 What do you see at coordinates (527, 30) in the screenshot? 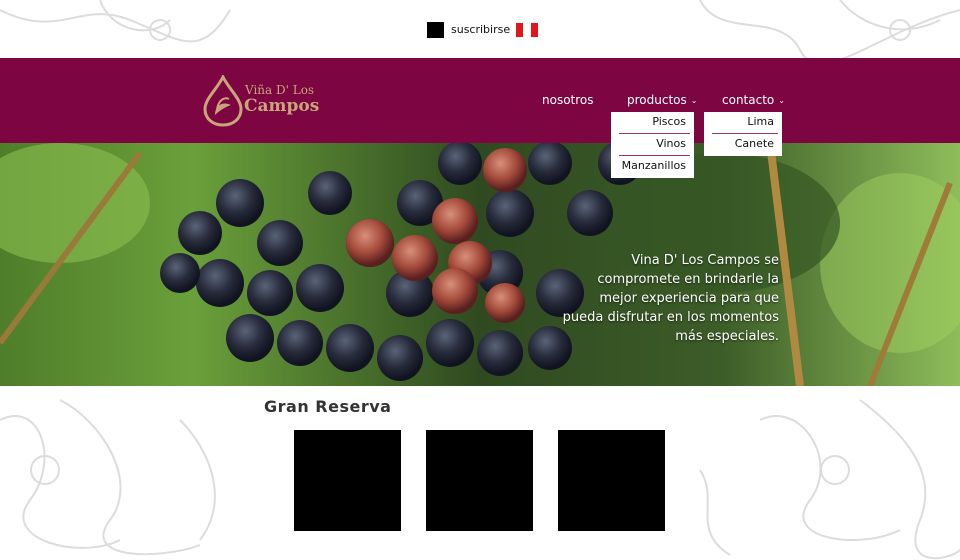
I see `peru-flag-icon` at bounding box center [527, 30].